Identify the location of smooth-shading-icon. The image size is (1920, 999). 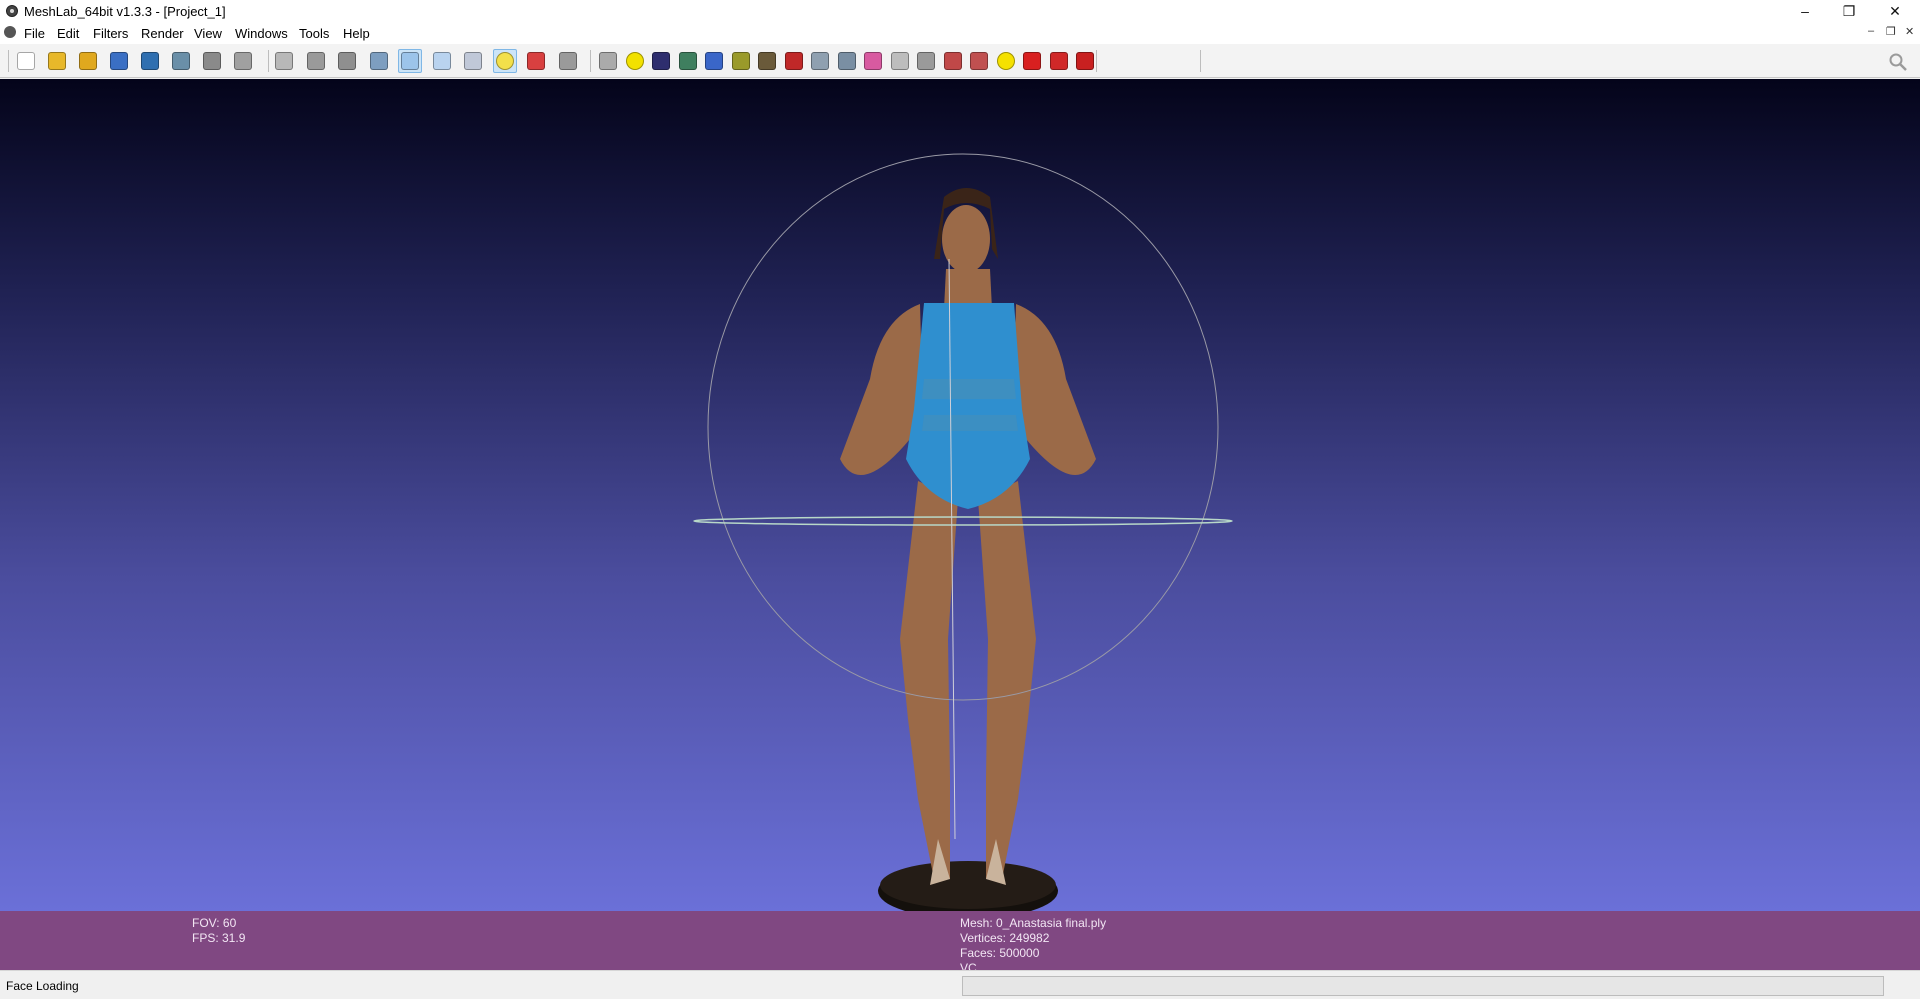
(442, 61).